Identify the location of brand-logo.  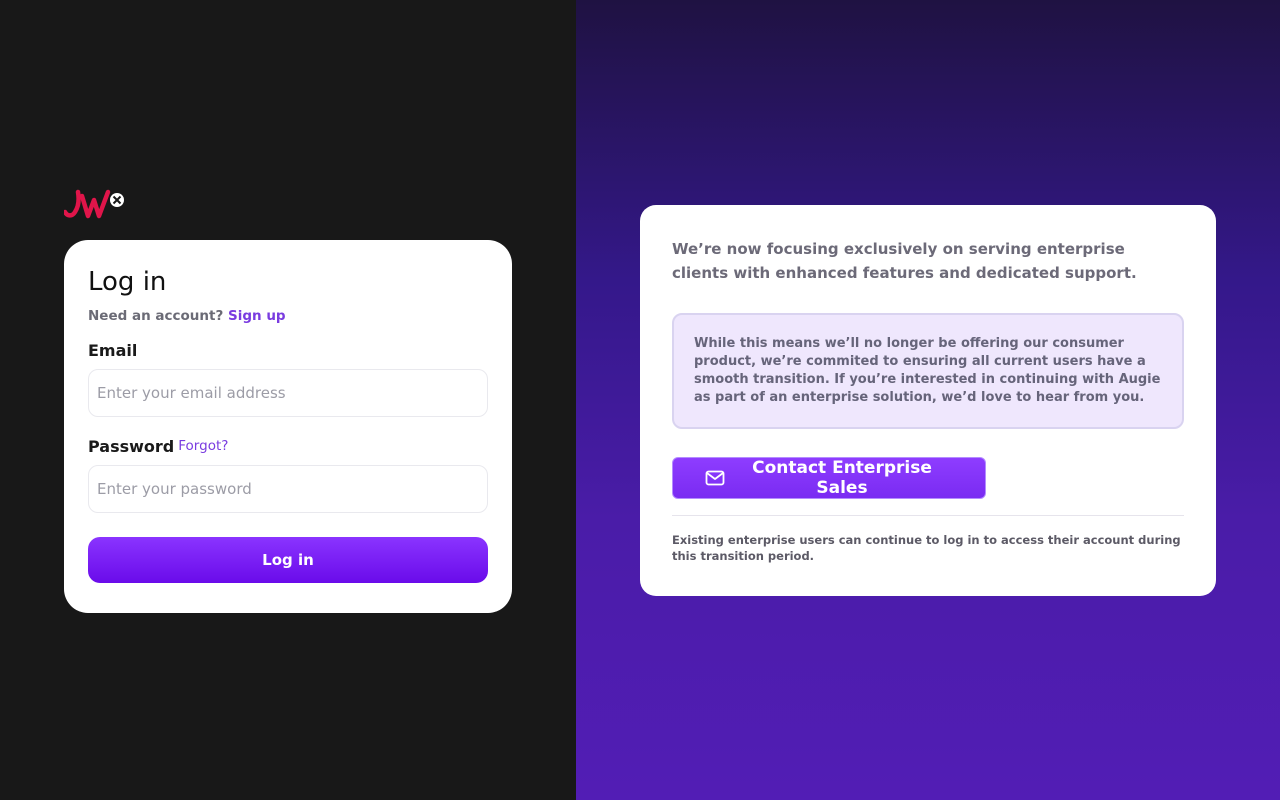
(95, 204).